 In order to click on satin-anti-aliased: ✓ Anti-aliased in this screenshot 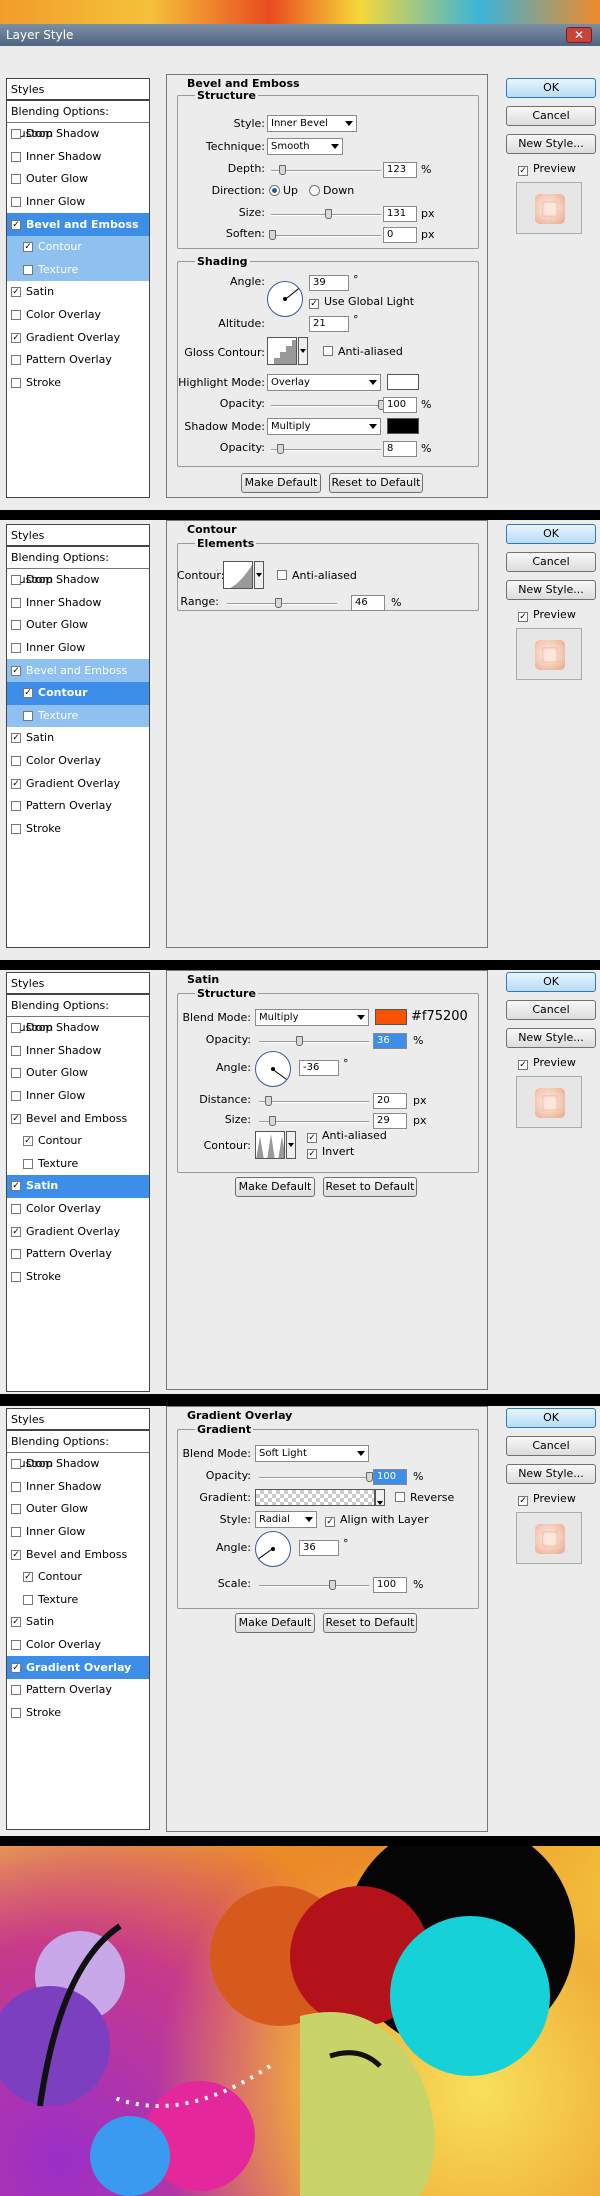, I will do `click(347, 1136)`.